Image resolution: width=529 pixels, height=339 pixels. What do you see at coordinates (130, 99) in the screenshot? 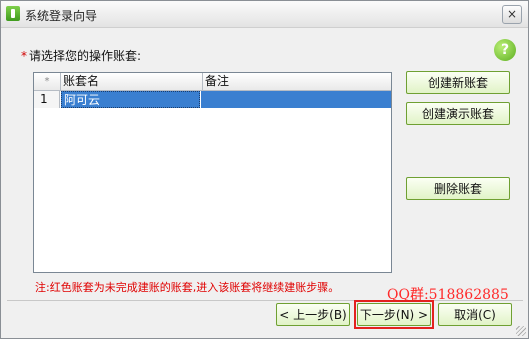
I see `account-name-cell: 阿可云` at bounding box center [130, 99].